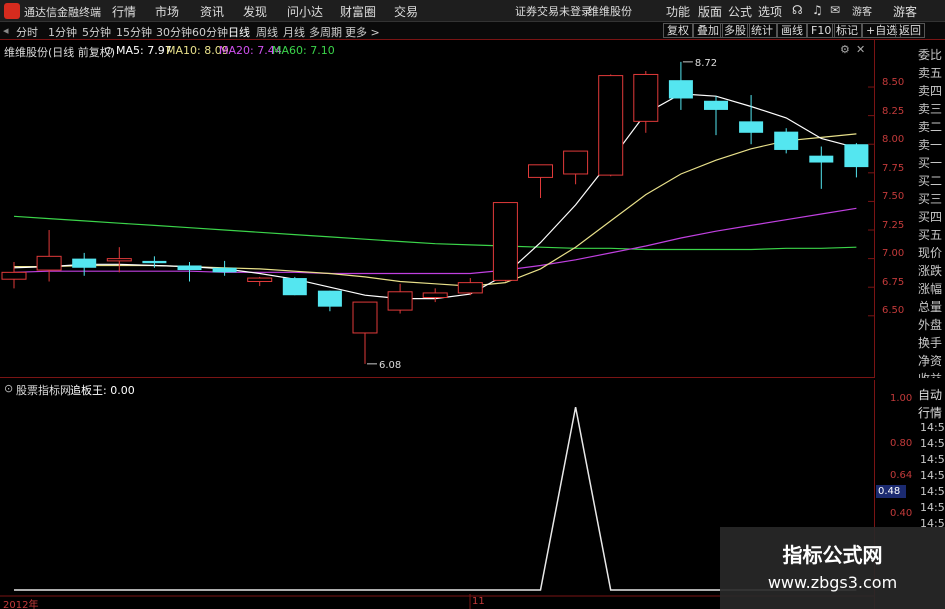 This screenshot has height=609, width=945. Describe the element at coordinates (174, 32) in the screenshot. I see `period-30min: 30分钟` at that location.